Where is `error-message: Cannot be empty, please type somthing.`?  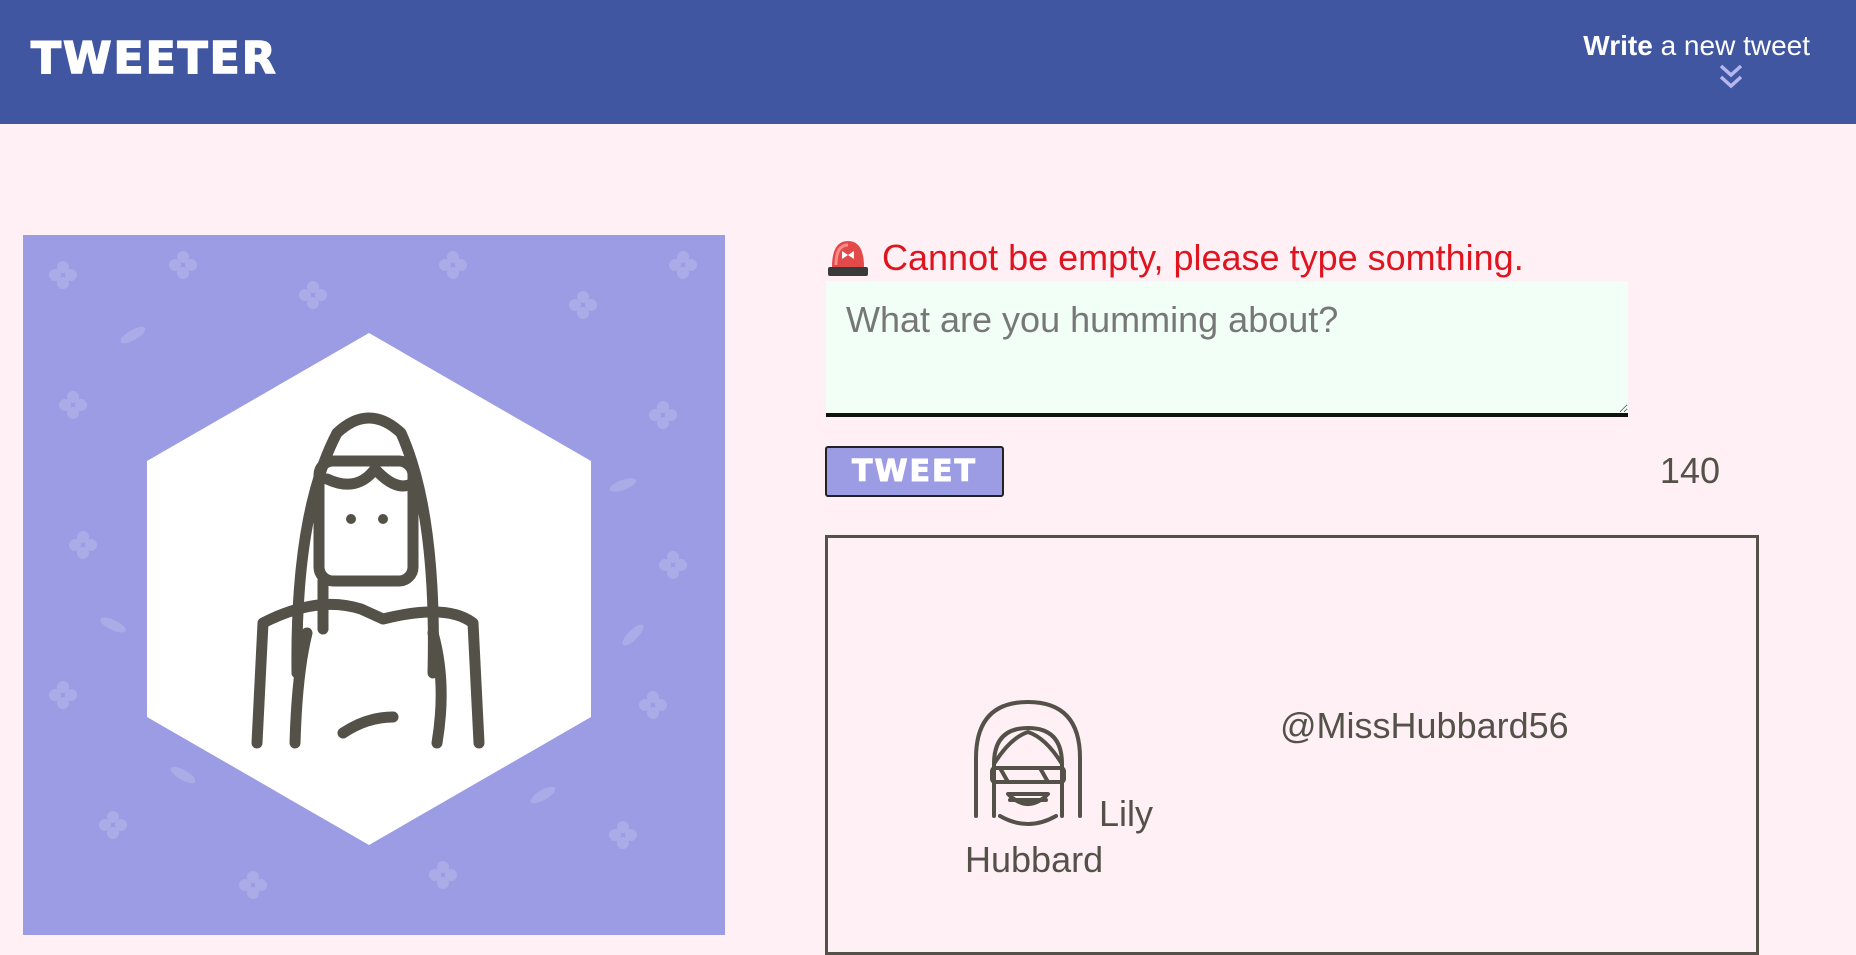
error-message: Cannot be empty, please type somthing. is located at coordinates (1203, 257).